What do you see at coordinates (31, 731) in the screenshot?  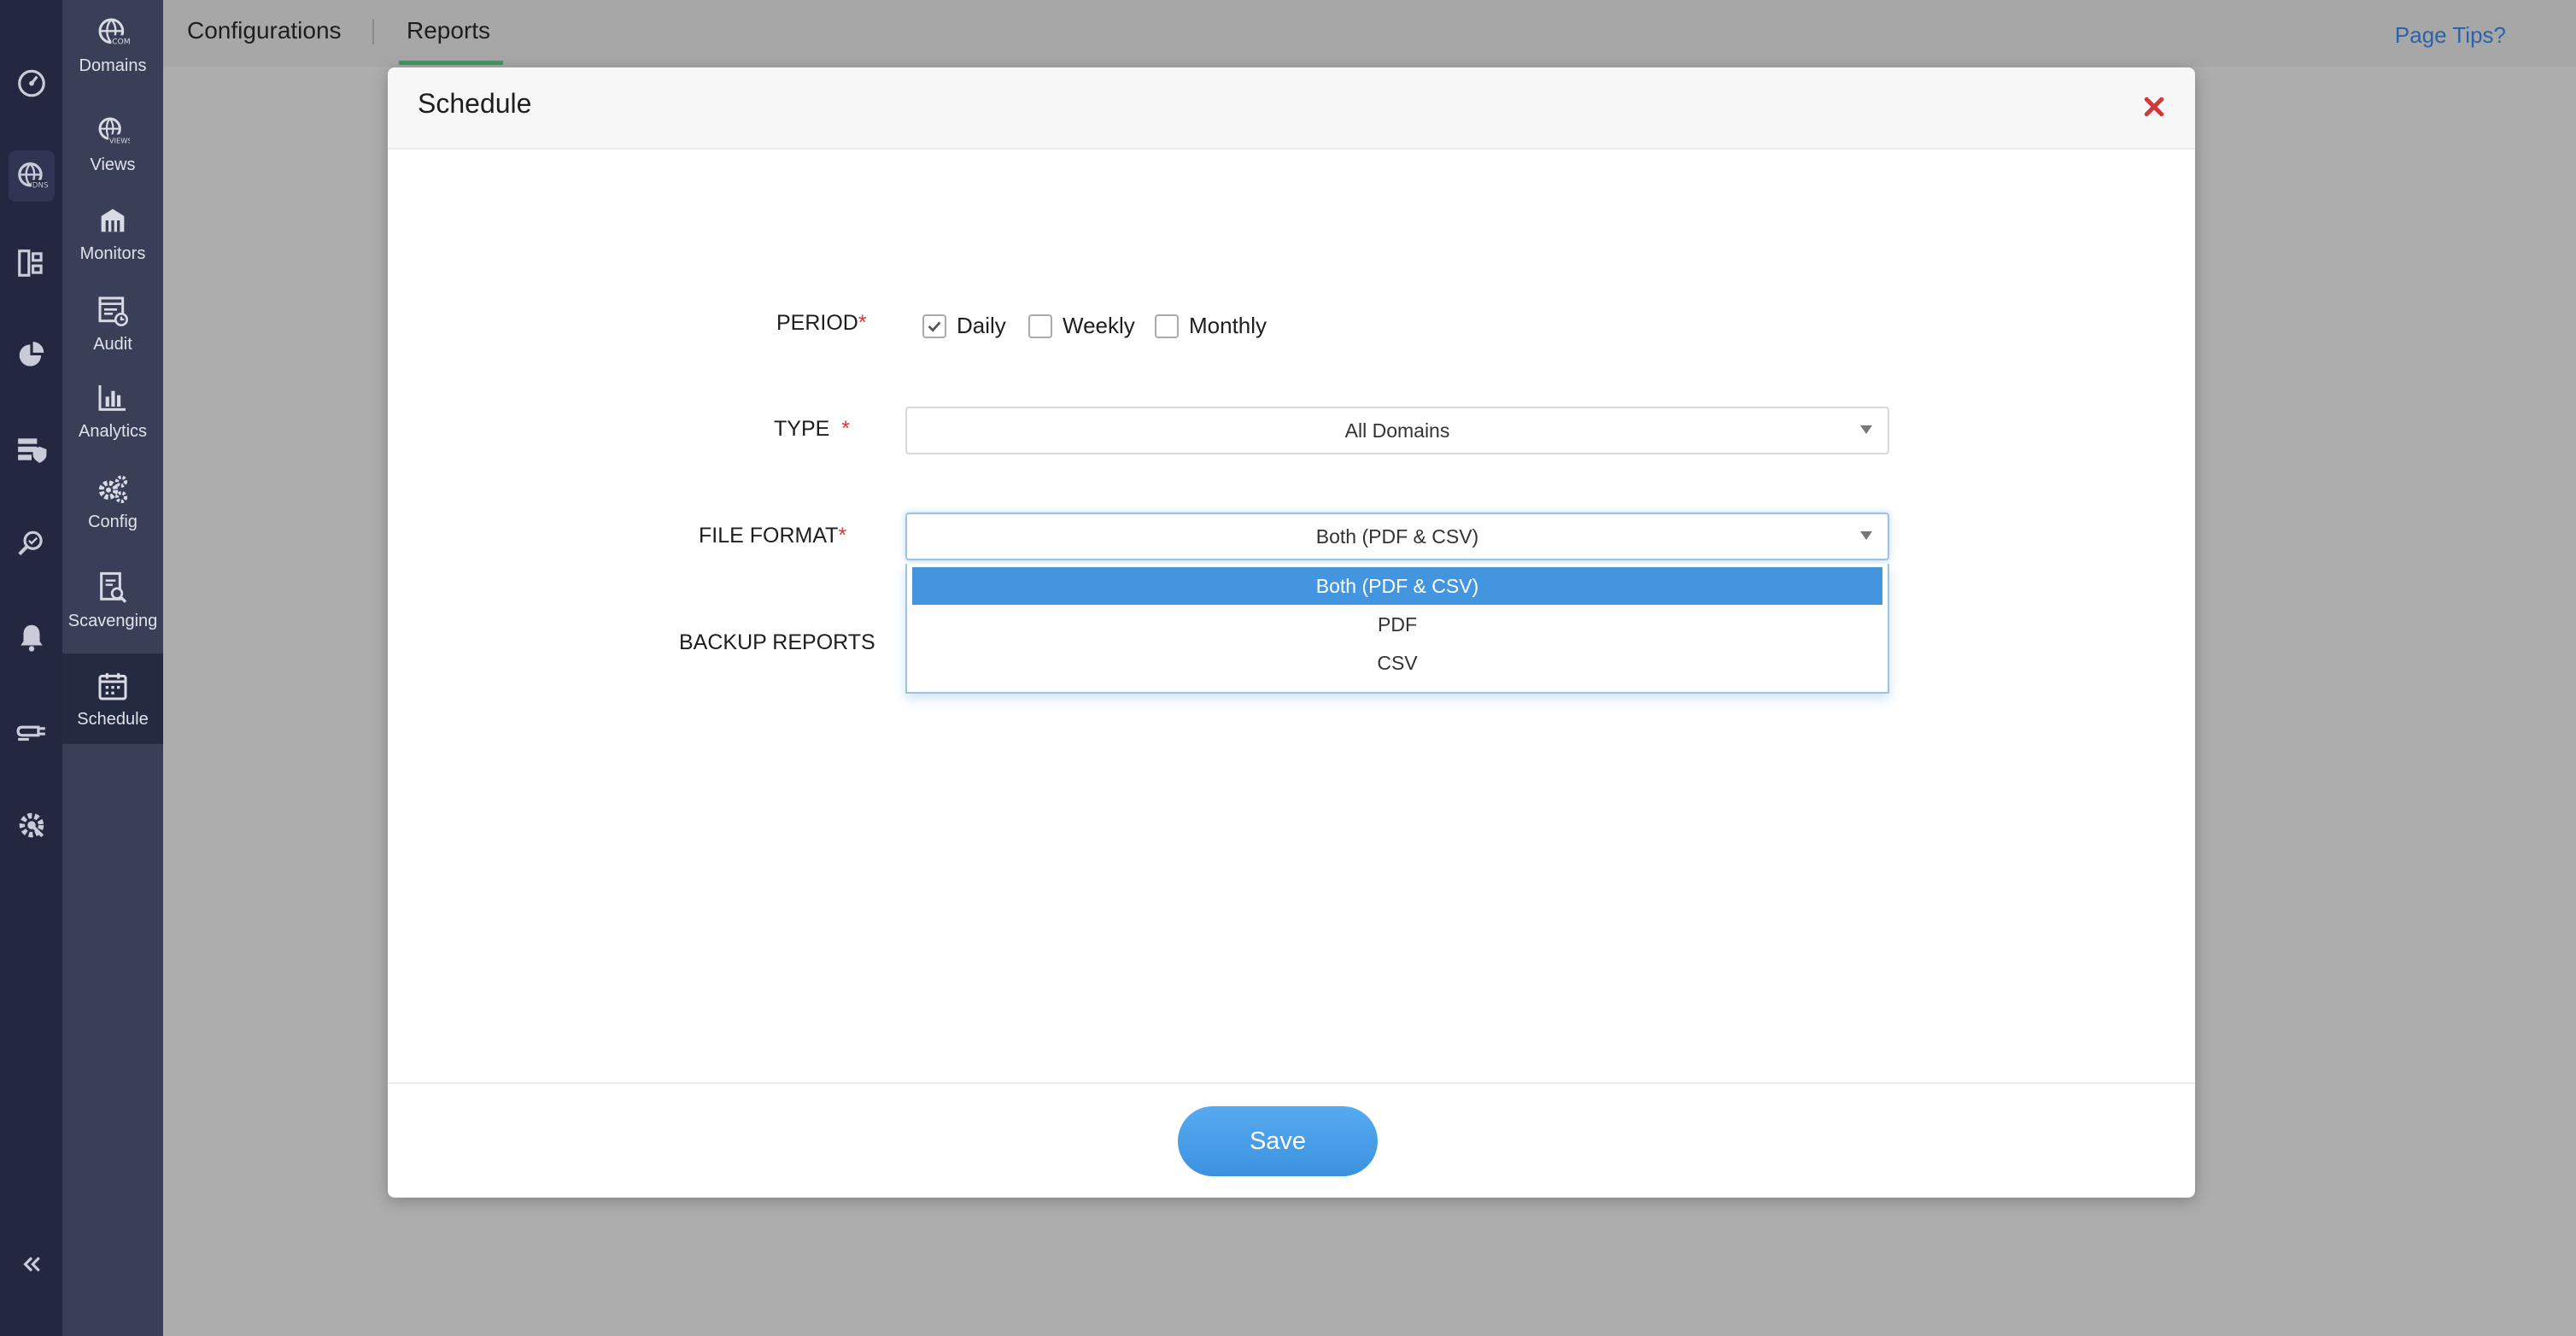 I see `plug-icon` at bounding box center [31, 731].